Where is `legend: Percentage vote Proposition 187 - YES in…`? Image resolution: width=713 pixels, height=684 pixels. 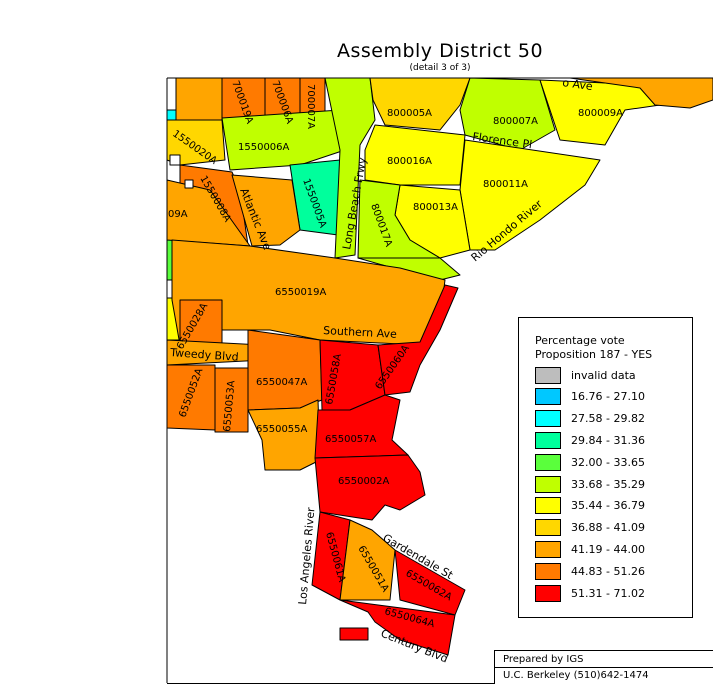 legend: Percentage vote Proposition 187 - YES in… is located at coordinates (605, 467).